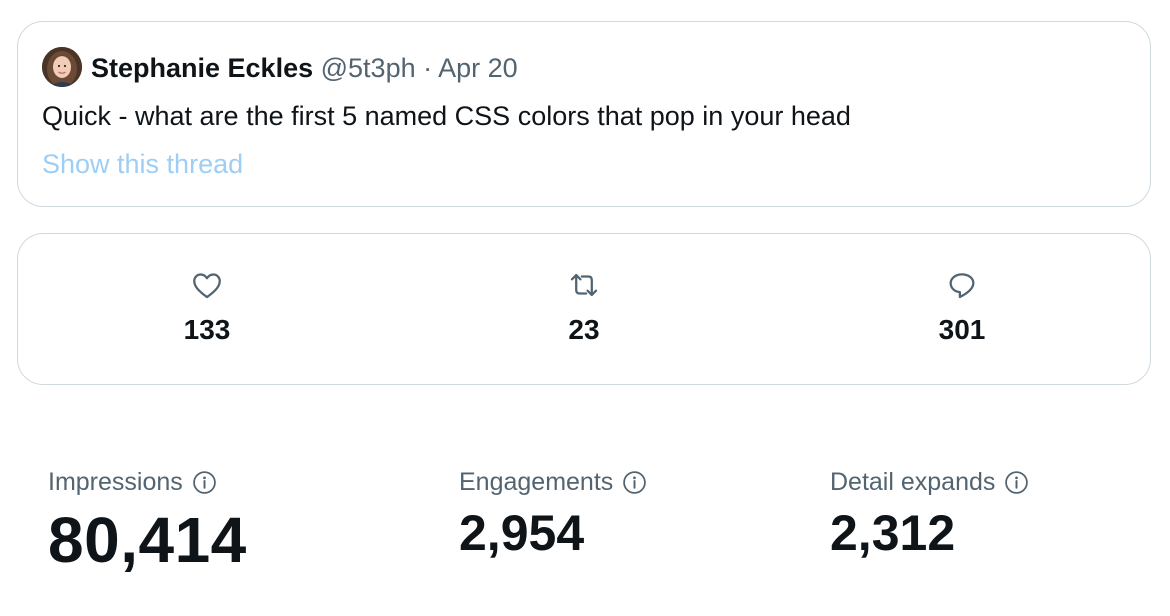 The width and height of the screenshot is (1170, 616). Describe the element at coordinates (142, 164) in the screenshot. I see `show-thread-link: Show this thread` at that location.